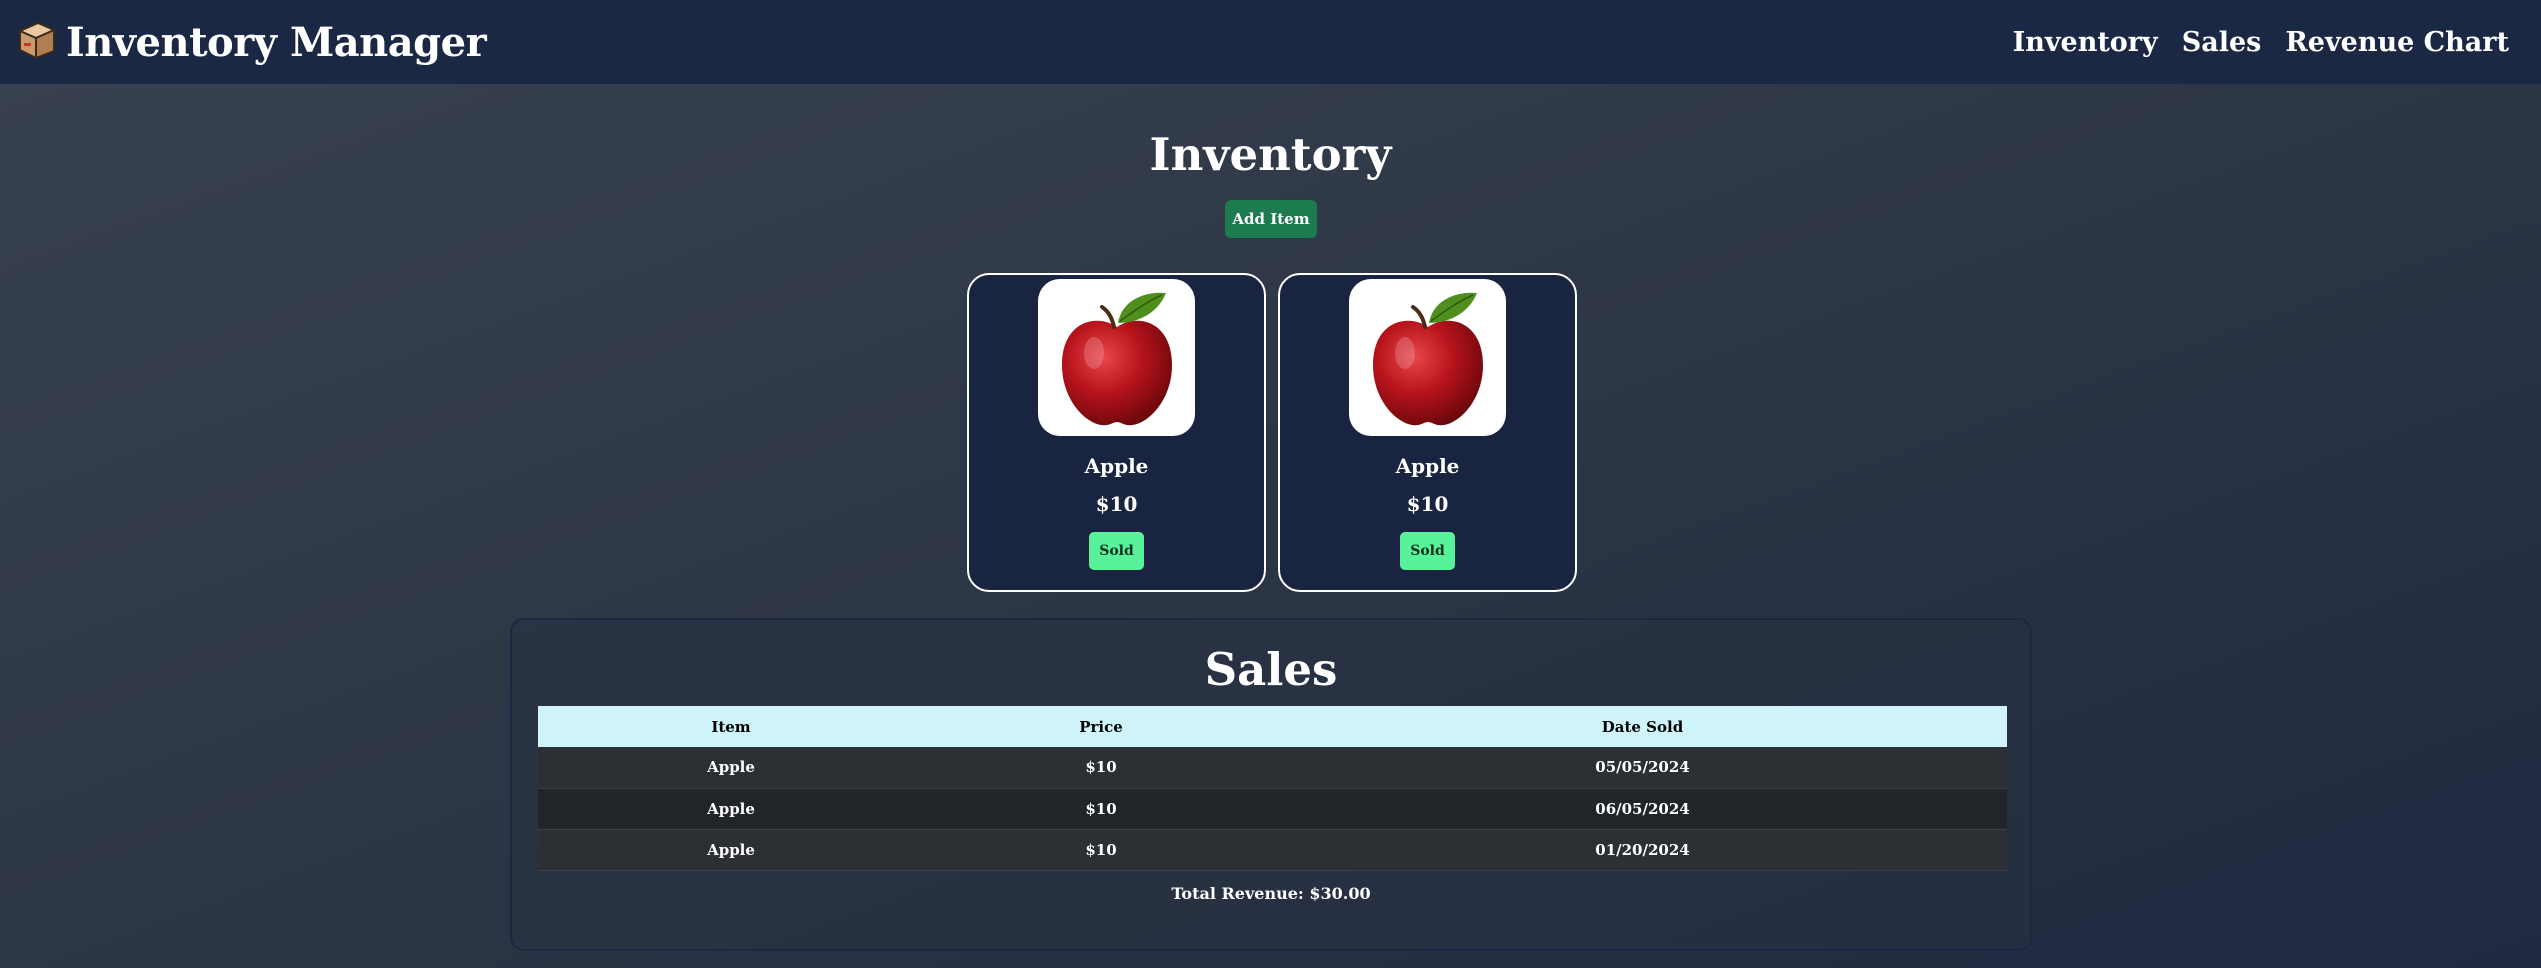  I want to click on cell-date: 05/05/2024, so click(1642, 768).